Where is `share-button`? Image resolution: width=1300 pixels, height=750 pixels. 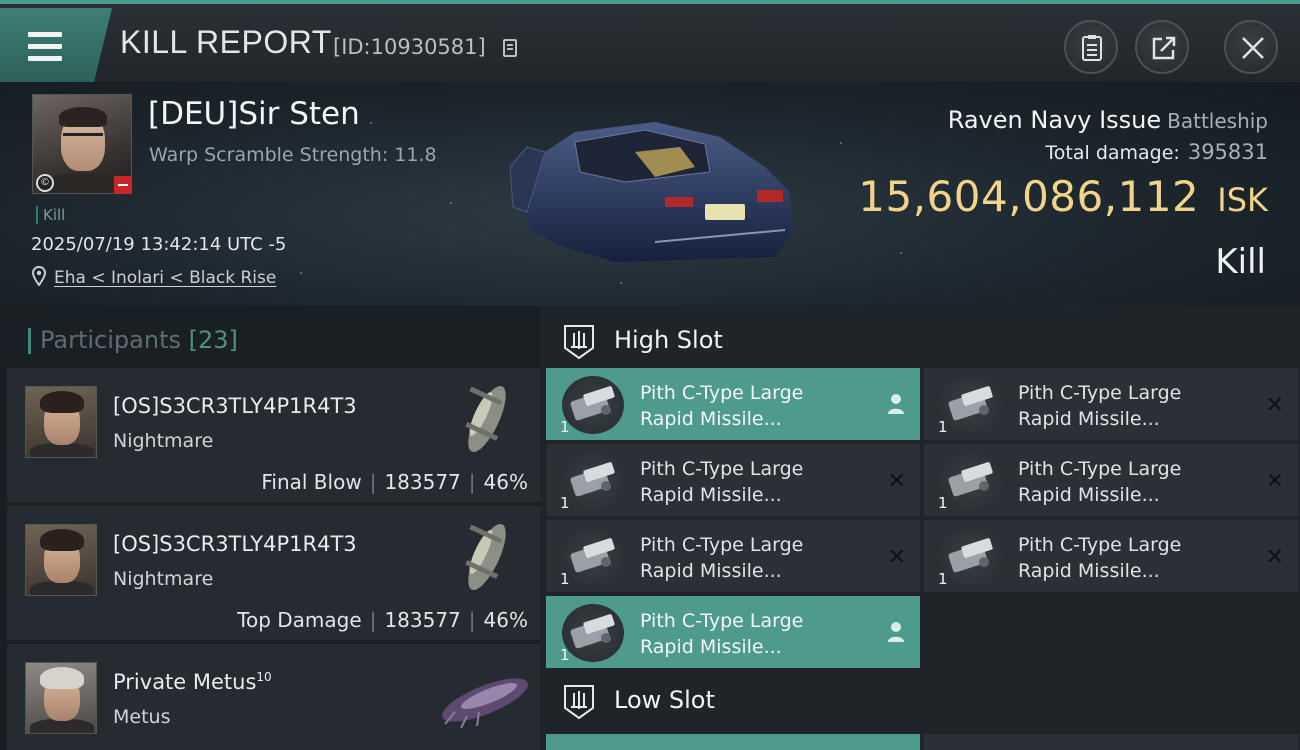
share-button is located at coordinates (1162, 47).